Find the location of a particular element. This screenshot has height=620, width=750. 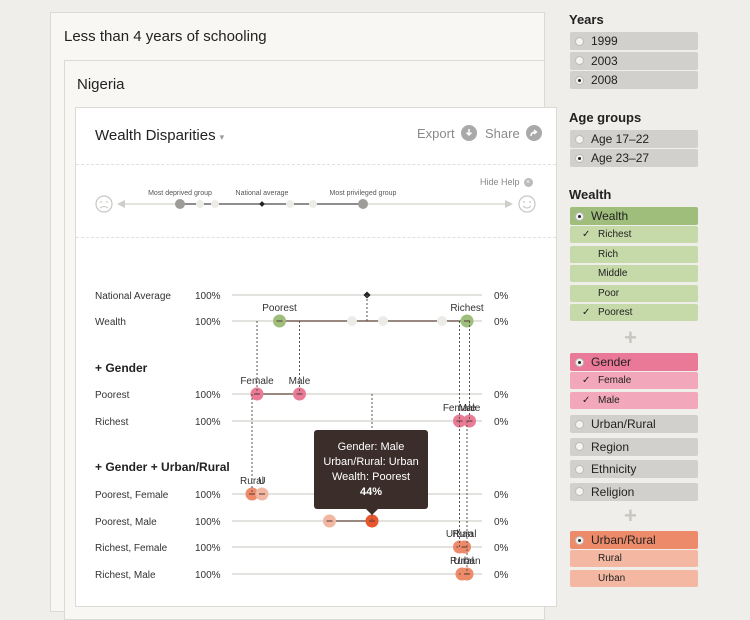

wealth-toggle-label: Wealth is located at coordinates (610, 216).